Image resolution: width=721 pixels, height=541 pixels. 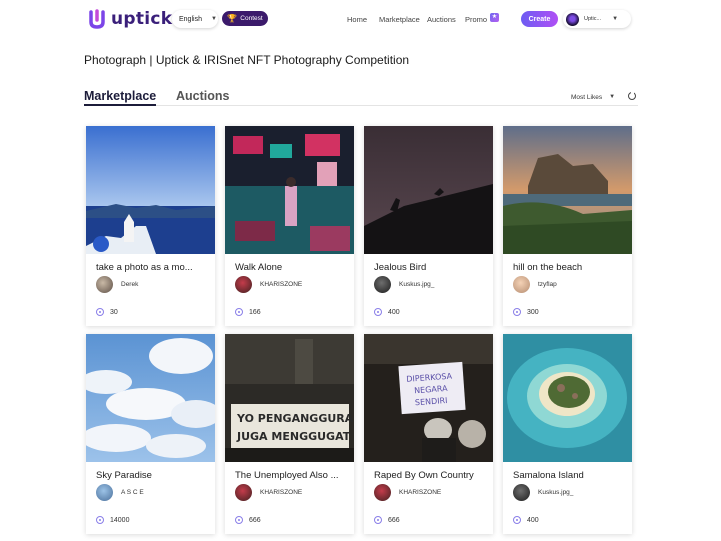 I want to click on nav-promo: Promo, so click(x=476, y=19).